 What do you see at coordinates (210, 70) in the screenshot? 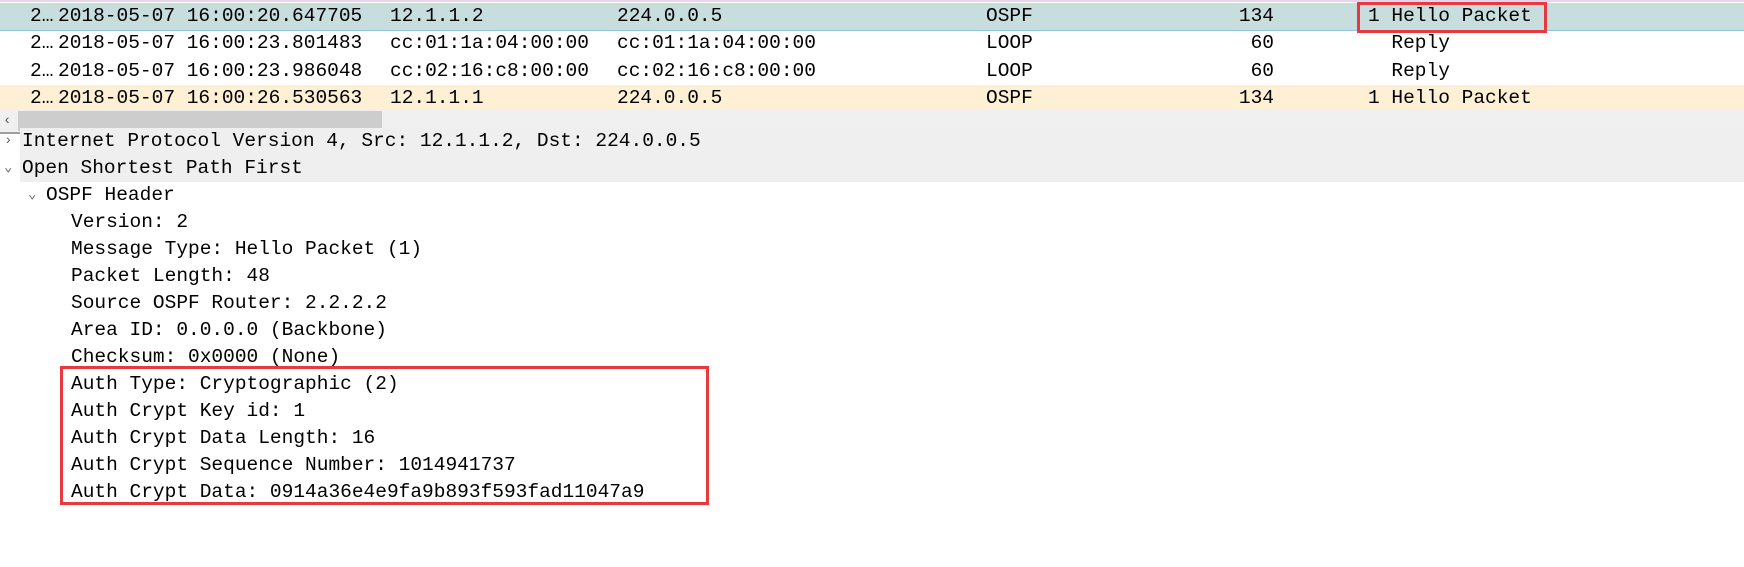
I see `packet-time: 2018-05-07 16:00:23.986048` at bounding box center [210, 70].